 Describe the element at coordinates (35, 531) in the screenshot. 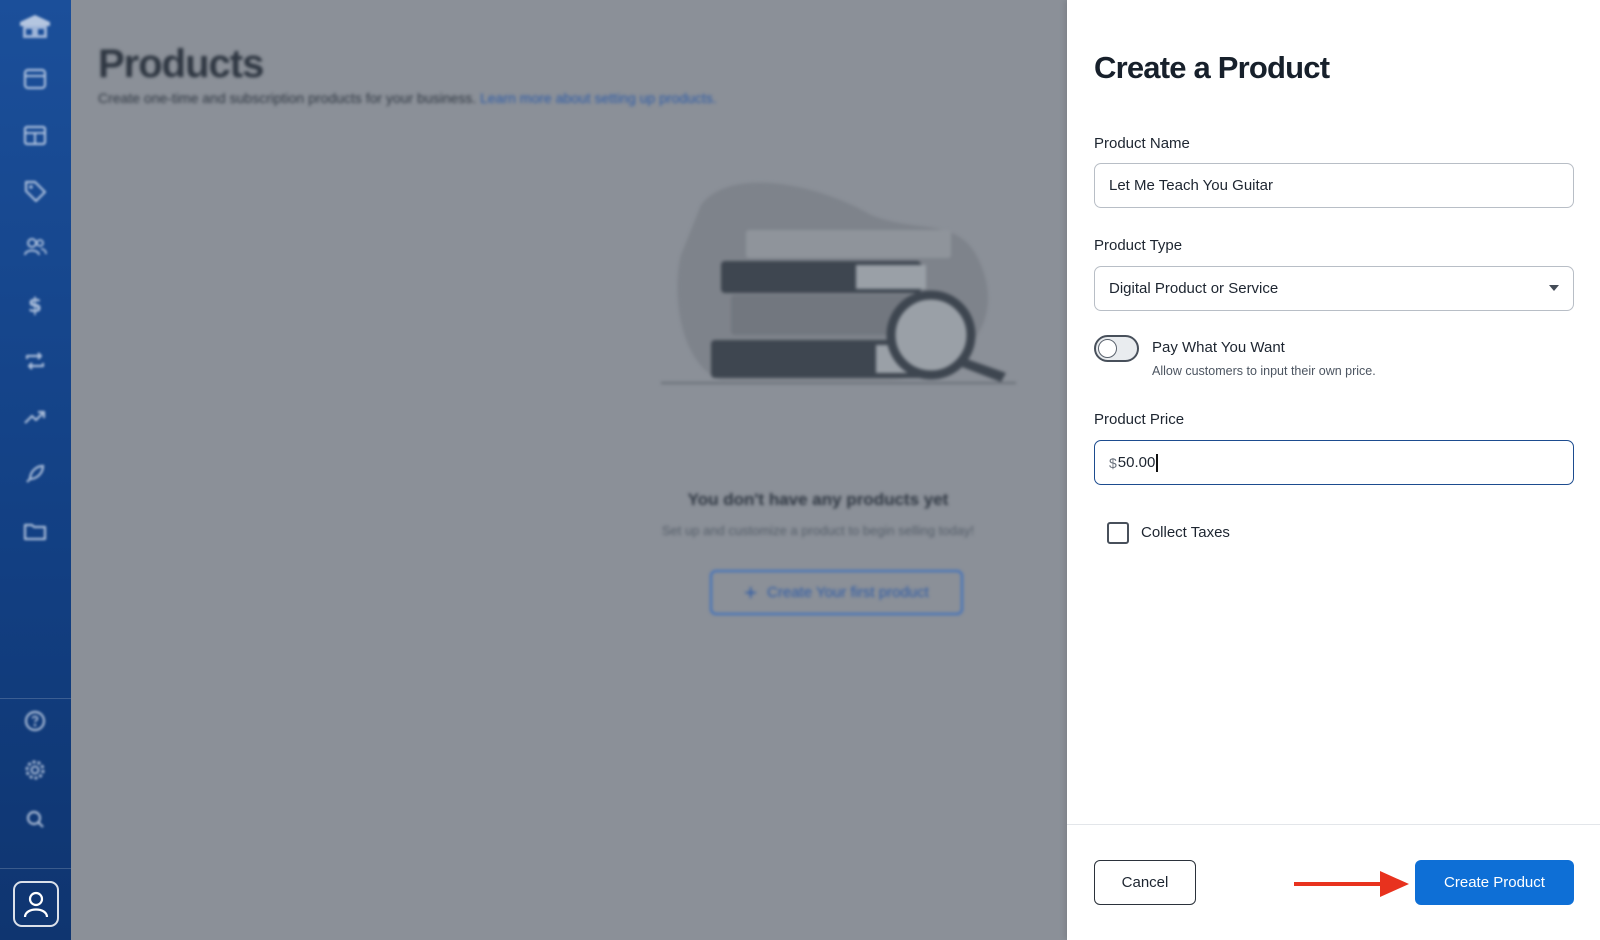

I see `folder-icon` at that location.